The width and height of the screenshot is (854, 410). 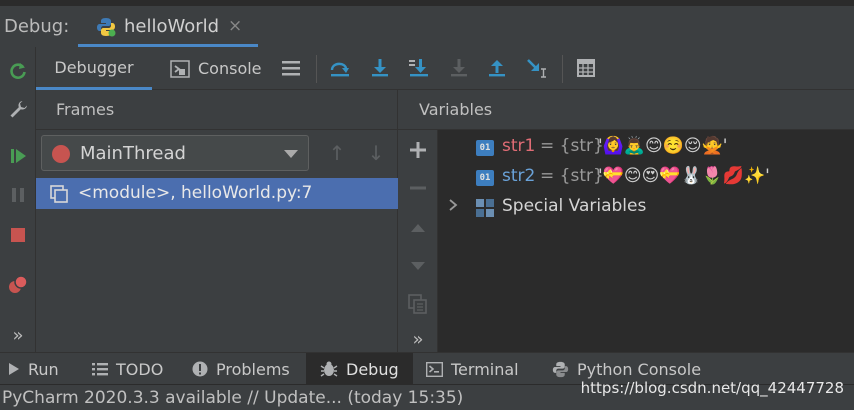 I want to click on step-over-icon, so click(x=380, y=68).